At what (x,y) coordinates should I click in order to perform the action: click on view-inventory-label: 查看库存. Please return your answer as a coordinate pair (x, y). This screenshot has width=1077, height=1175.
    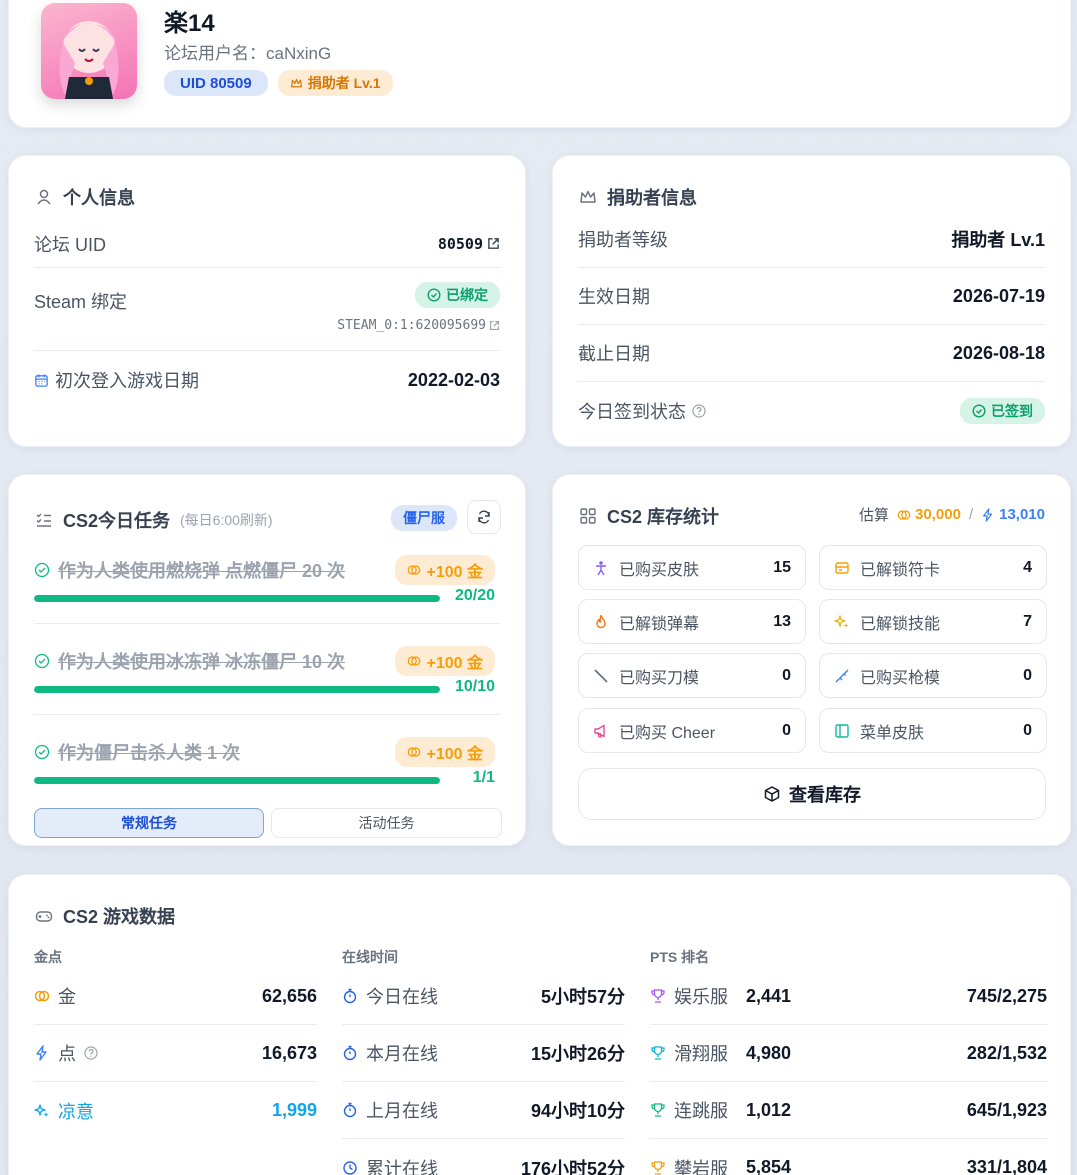
    Looking at the image, I should click on (825, 795).